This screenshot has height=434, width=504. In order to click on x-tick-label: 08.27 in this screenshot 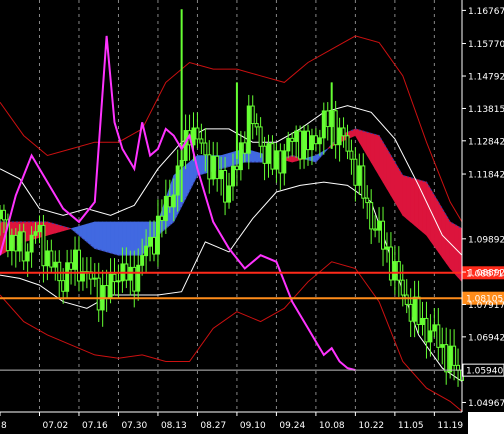, I will do `click(213, 426)`.